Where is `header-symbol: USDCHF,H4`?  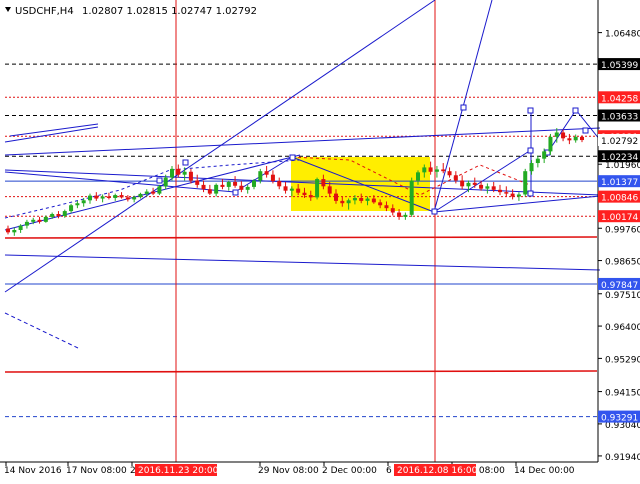 header-symbol: USDCHF,H4 is located at coordinates (44, 11).